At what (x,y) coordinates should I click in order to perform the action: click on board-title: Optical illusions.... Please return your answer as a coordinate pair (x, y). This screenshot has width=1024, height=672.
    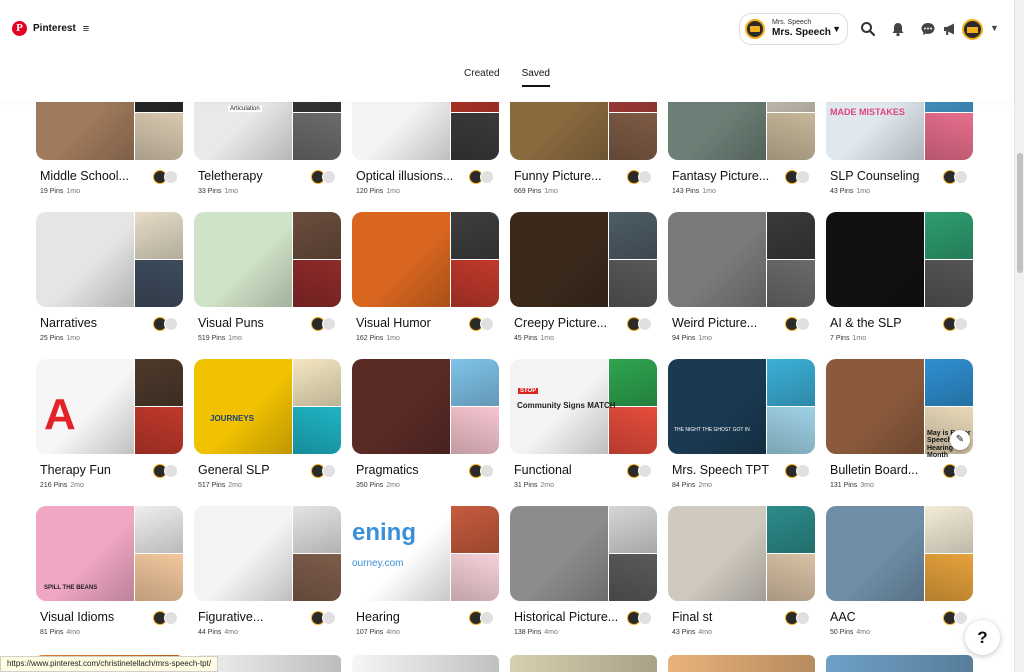
    Looking at the image, I should click on (415, 176).